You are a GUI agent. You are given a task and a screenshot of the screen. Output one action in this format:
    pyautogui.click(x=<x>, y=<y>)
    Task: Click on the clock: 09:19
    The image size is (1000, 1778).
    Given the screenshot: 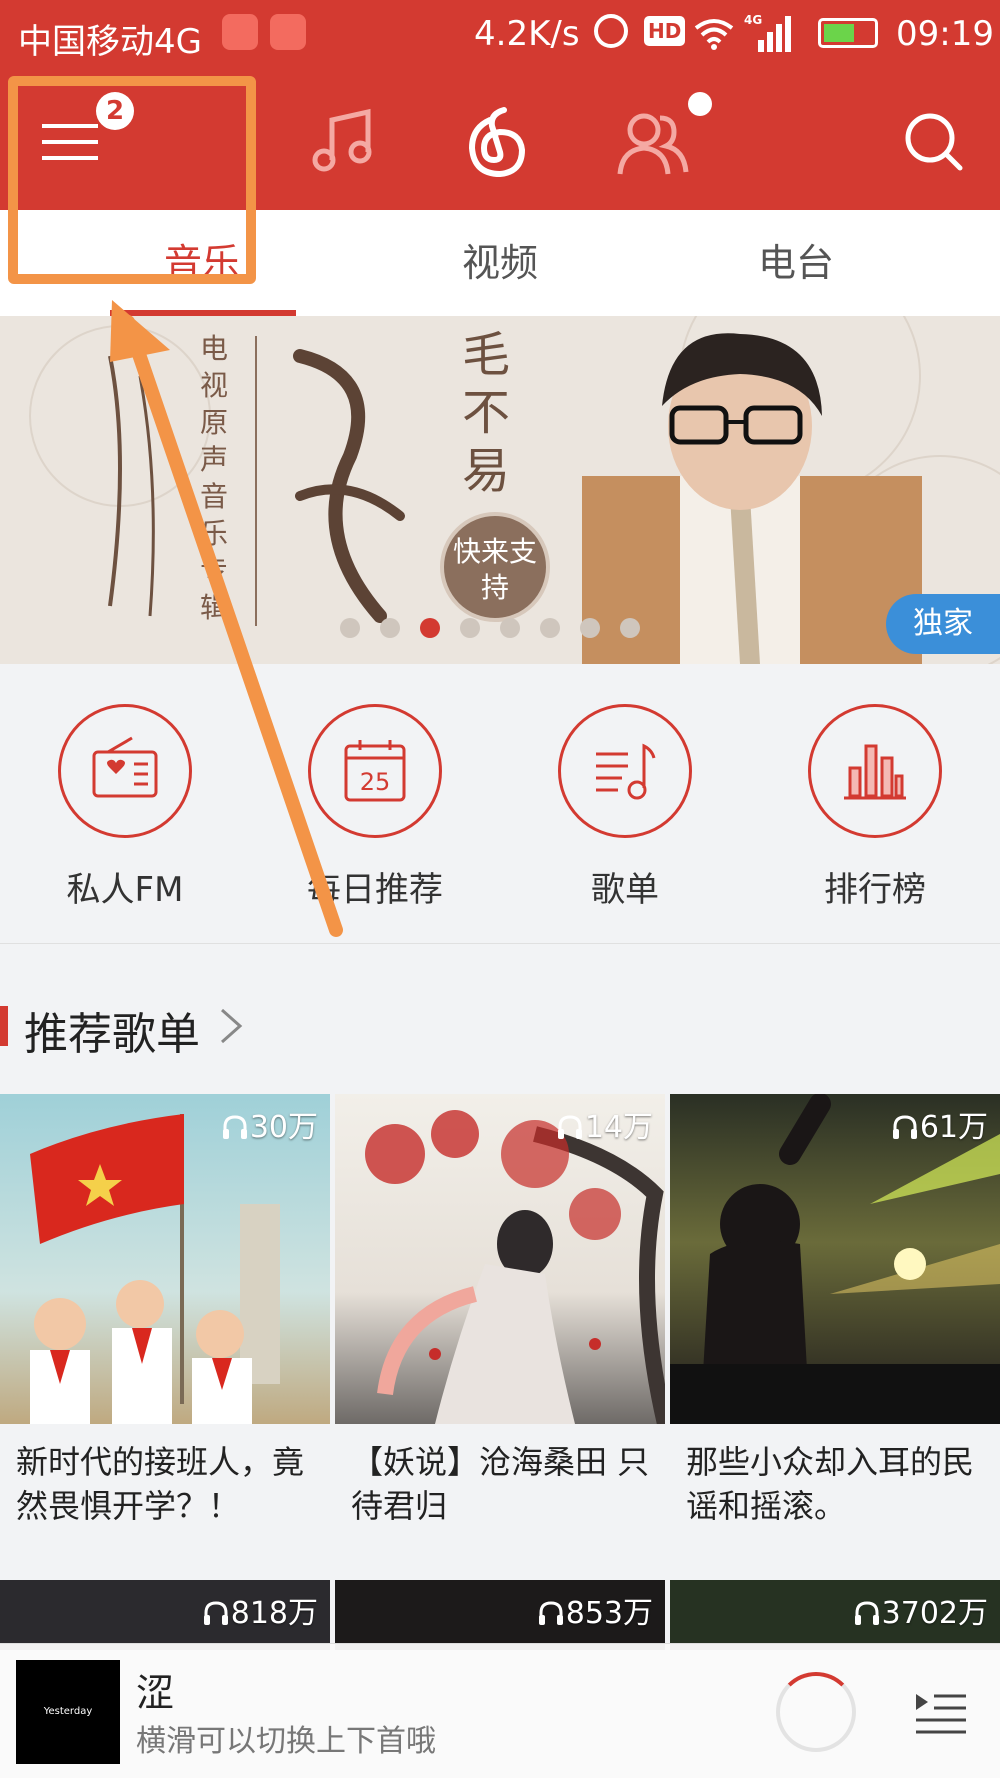 What is the action you would take?
    pyautogui.click(x=945, y=34)
    